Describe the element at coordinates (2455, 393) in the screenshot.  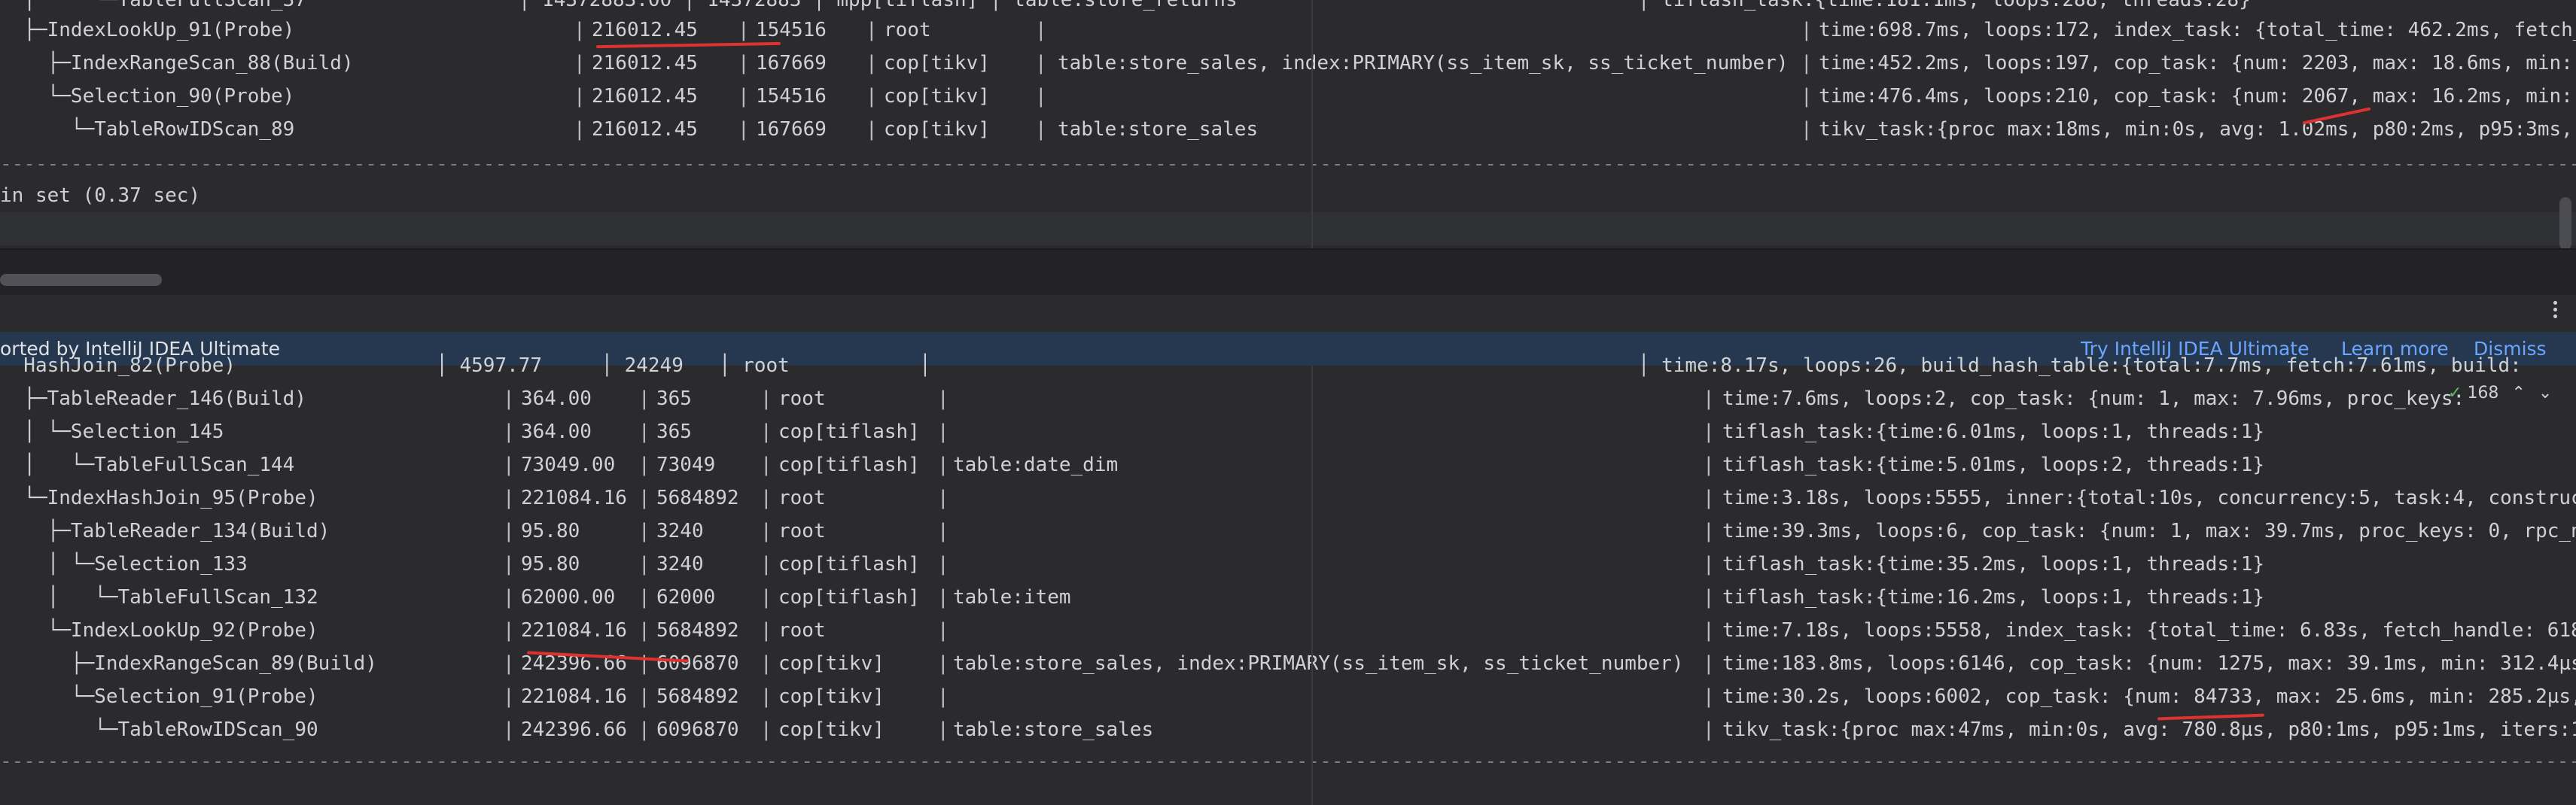
I see `check-icon: ✓` at that location.